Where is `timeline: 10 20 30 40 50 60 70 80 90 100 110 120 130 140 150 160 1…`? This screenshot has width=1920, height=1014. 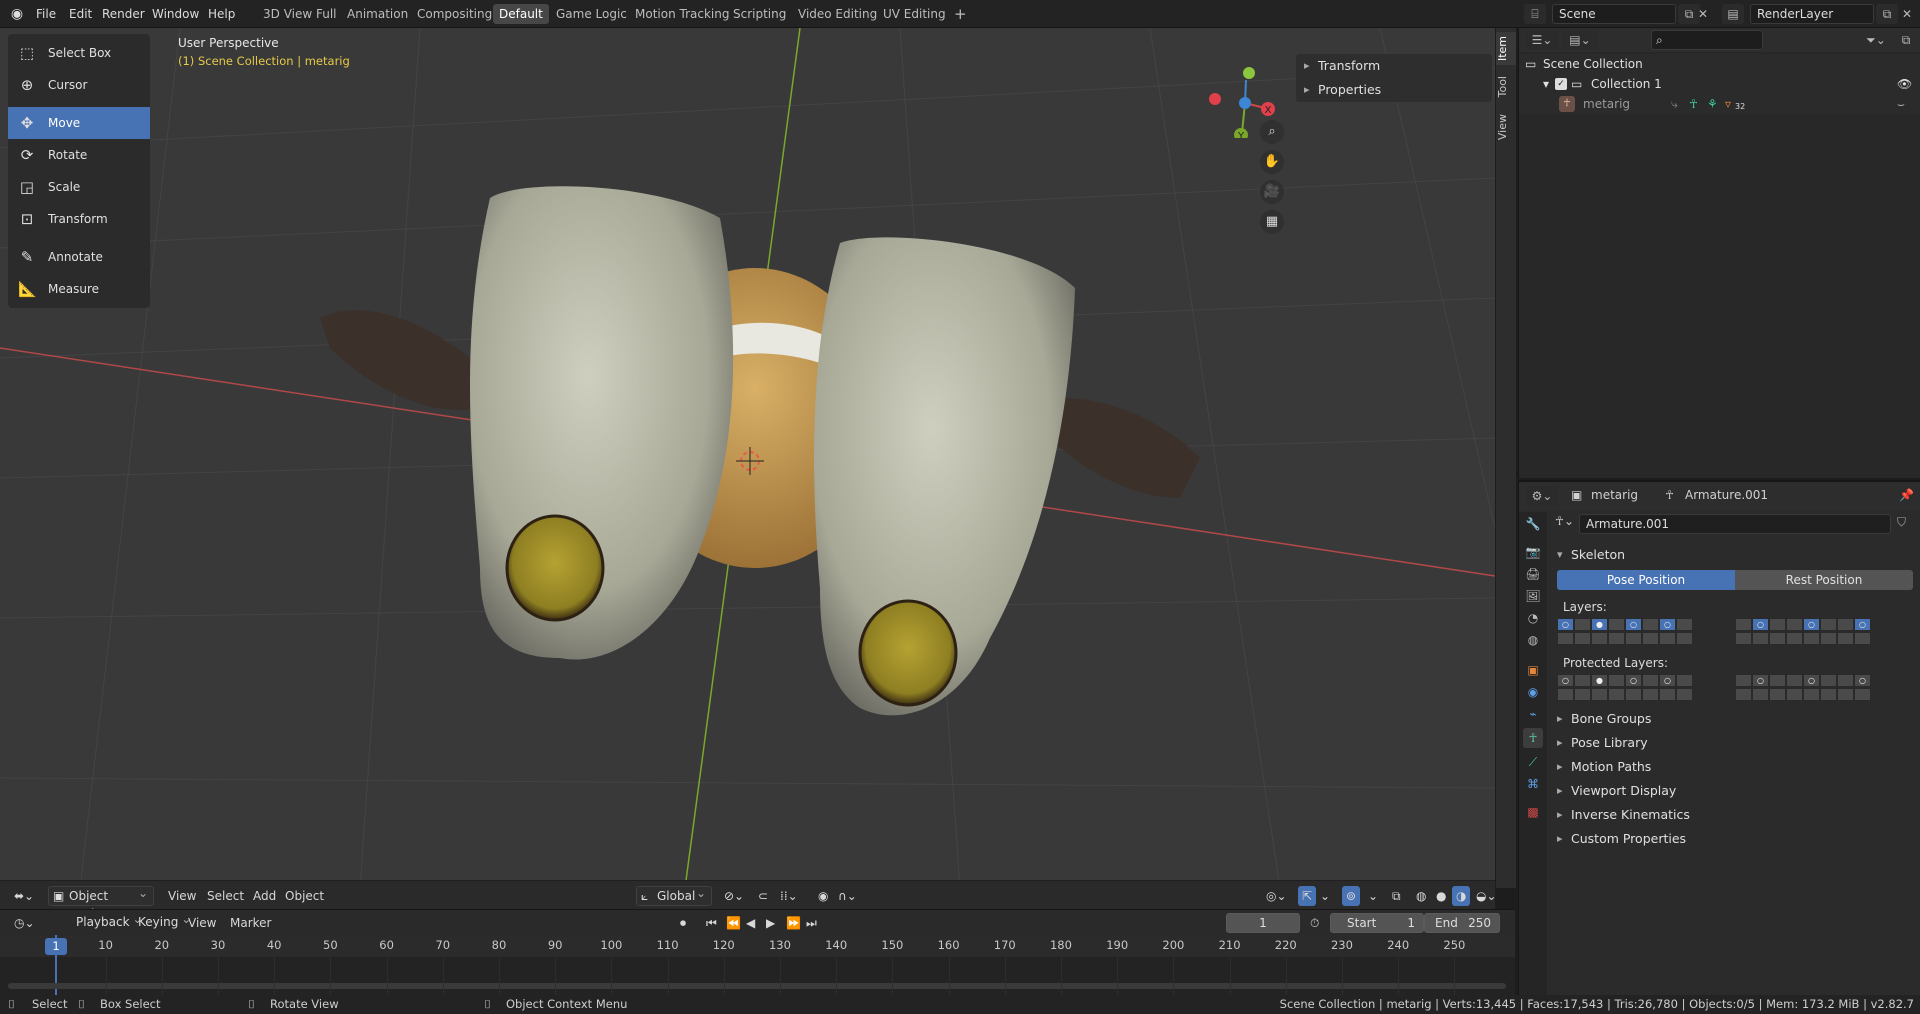 timeline: 10 20 30 40 50 60 70 80 90 100 110 120 130 140 150 160 1… is located at coordinates (757, 965).